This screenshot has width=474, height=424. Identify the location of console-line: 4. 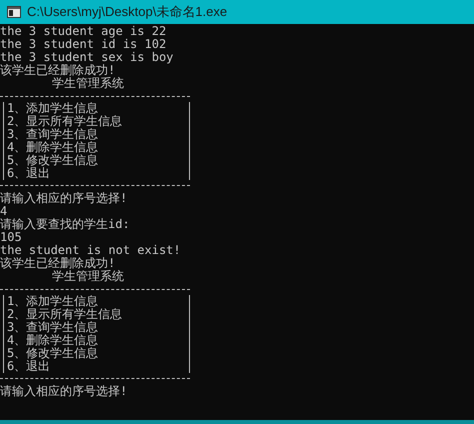
(4, 211).